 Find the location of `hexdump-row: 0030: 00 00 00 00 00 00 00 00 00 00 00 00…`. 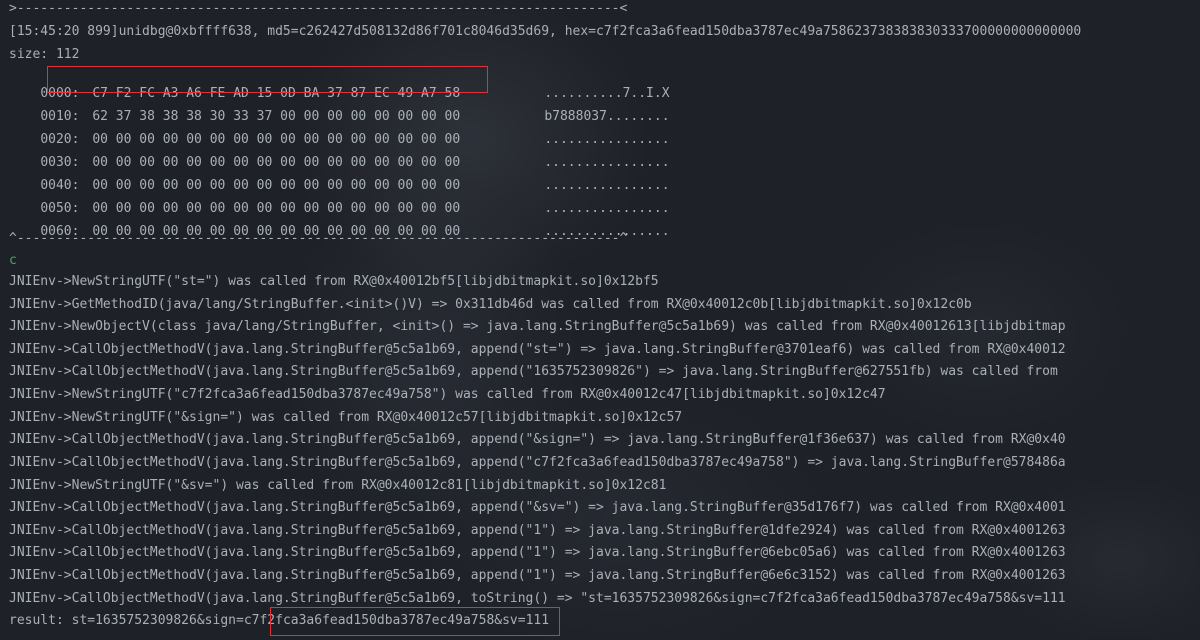

hexdump-row: 0030: 00 00 00 00 00 00 00 00 00 00 00 00… is located at coordinates (339, 154).